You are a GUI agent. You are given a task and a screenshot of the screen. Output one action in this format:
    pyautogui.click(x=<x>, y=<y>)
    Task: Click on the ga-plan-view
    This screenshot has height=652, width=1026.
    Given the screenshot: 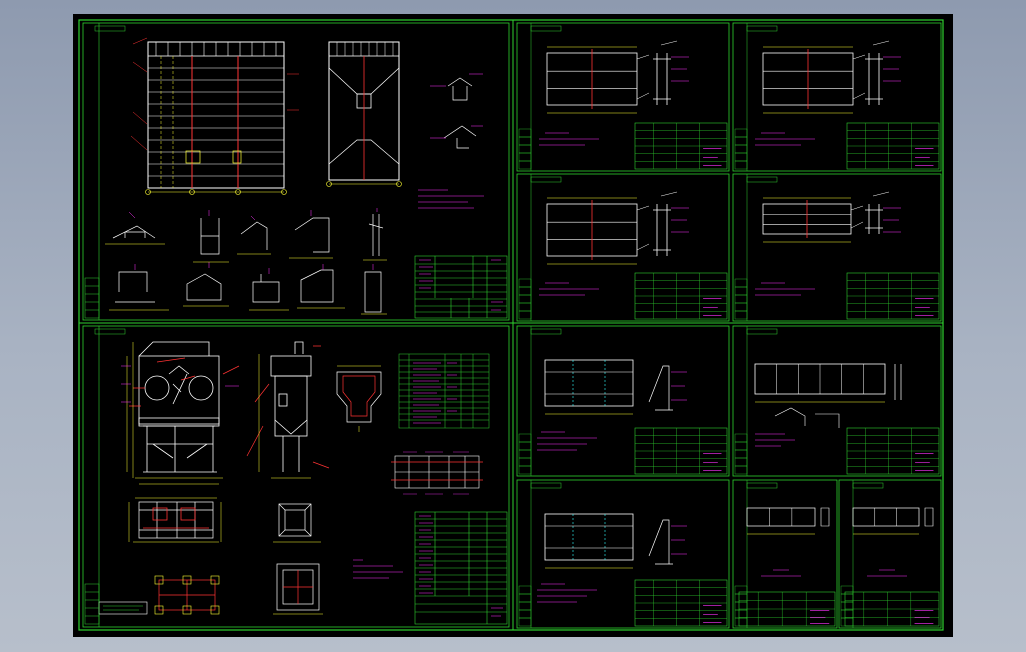 What is the action you would take?
    pyautogui.click(x=176, y=520)
    